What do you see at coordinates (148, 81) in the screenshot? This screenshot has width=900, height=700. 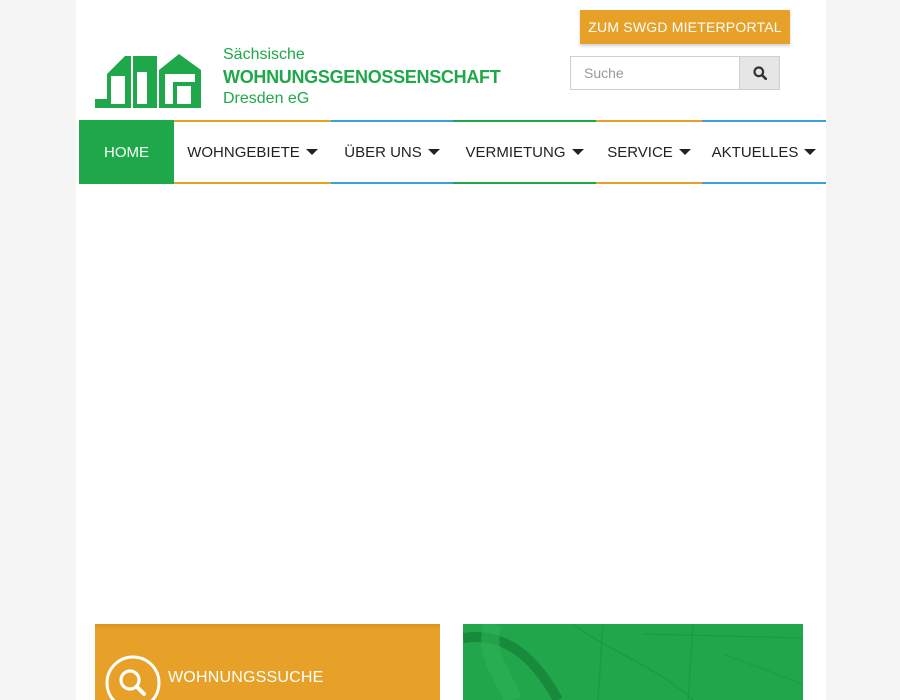 I see `houses-logo-icon` at bounding box center [148, 81].